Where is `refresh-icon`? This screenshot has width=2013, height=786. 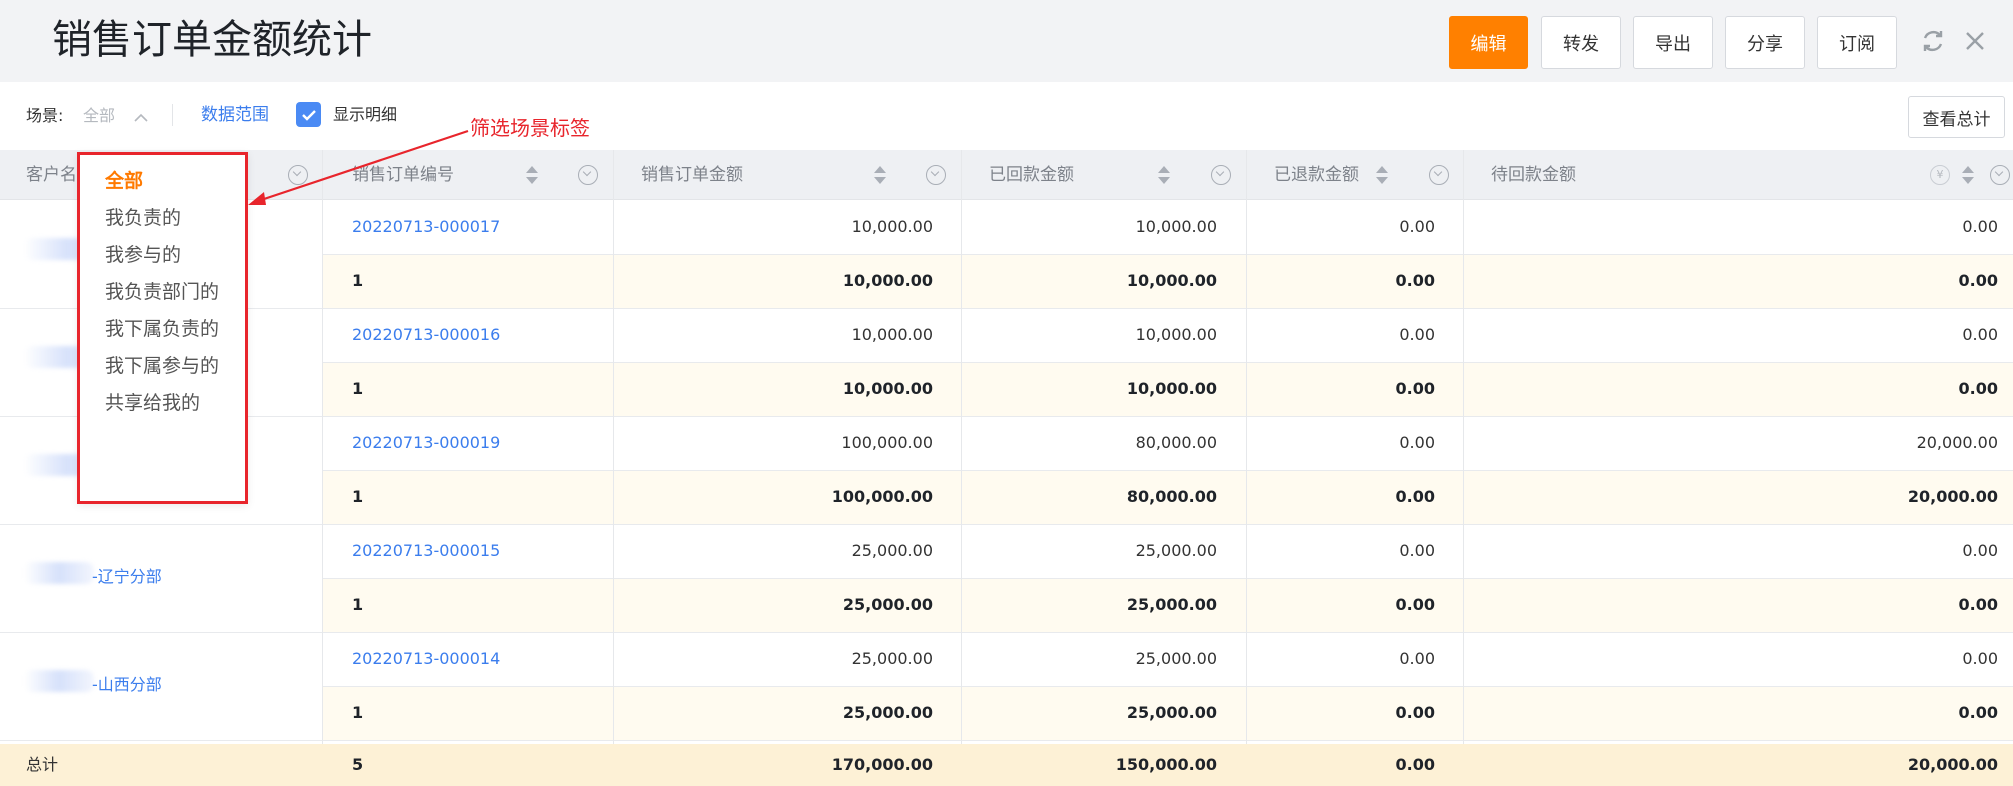 refresh-icon is located at coordinates (1933, 41).